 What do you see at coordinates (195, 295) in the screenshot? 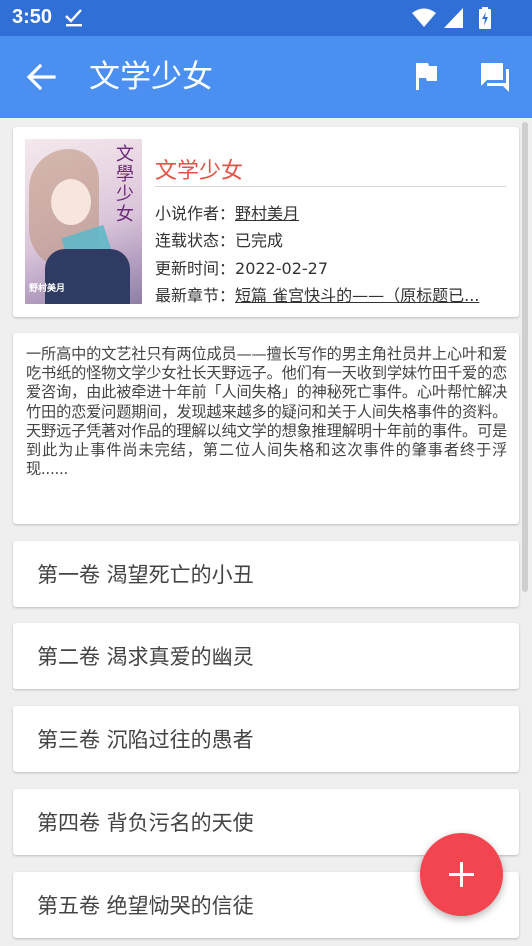
I see `latest-label: 最新章节：` at bounding box center [195, 295].